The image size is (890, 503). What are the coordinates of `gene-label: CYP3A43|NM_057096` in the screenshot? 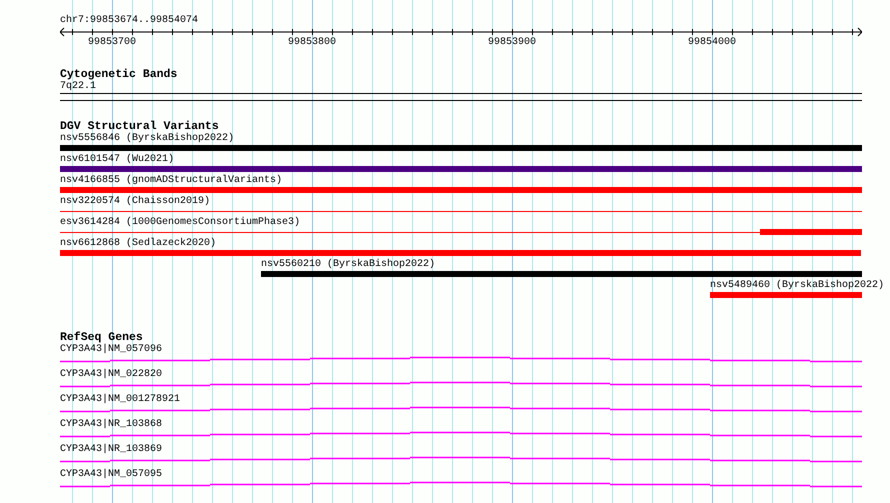 It's located at (111, 350).